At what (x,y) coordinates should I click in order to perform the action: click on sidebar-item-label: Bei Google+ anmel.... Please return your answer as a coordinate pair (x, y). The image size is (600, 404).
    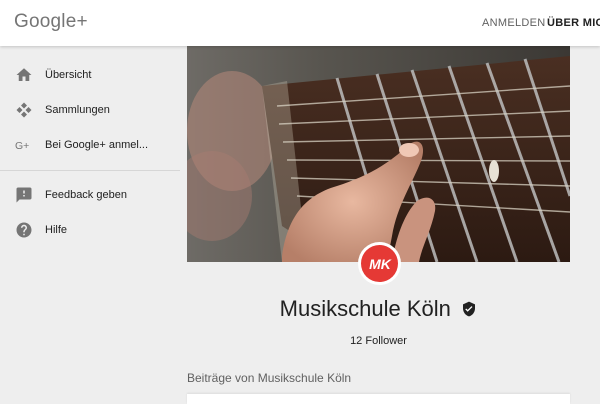
    Looking at the image, I should click on (97, 145).